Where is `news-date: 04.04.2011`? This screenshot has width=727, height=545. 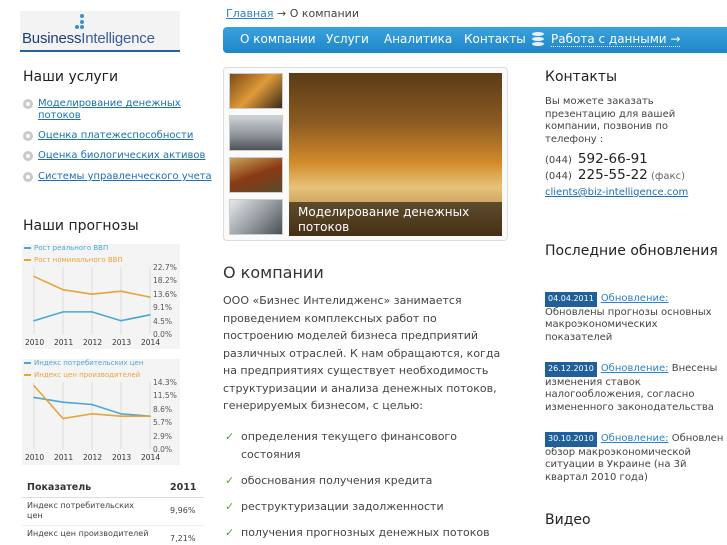
news-date: 04.04.2011 is located at coordinates (571, 299).